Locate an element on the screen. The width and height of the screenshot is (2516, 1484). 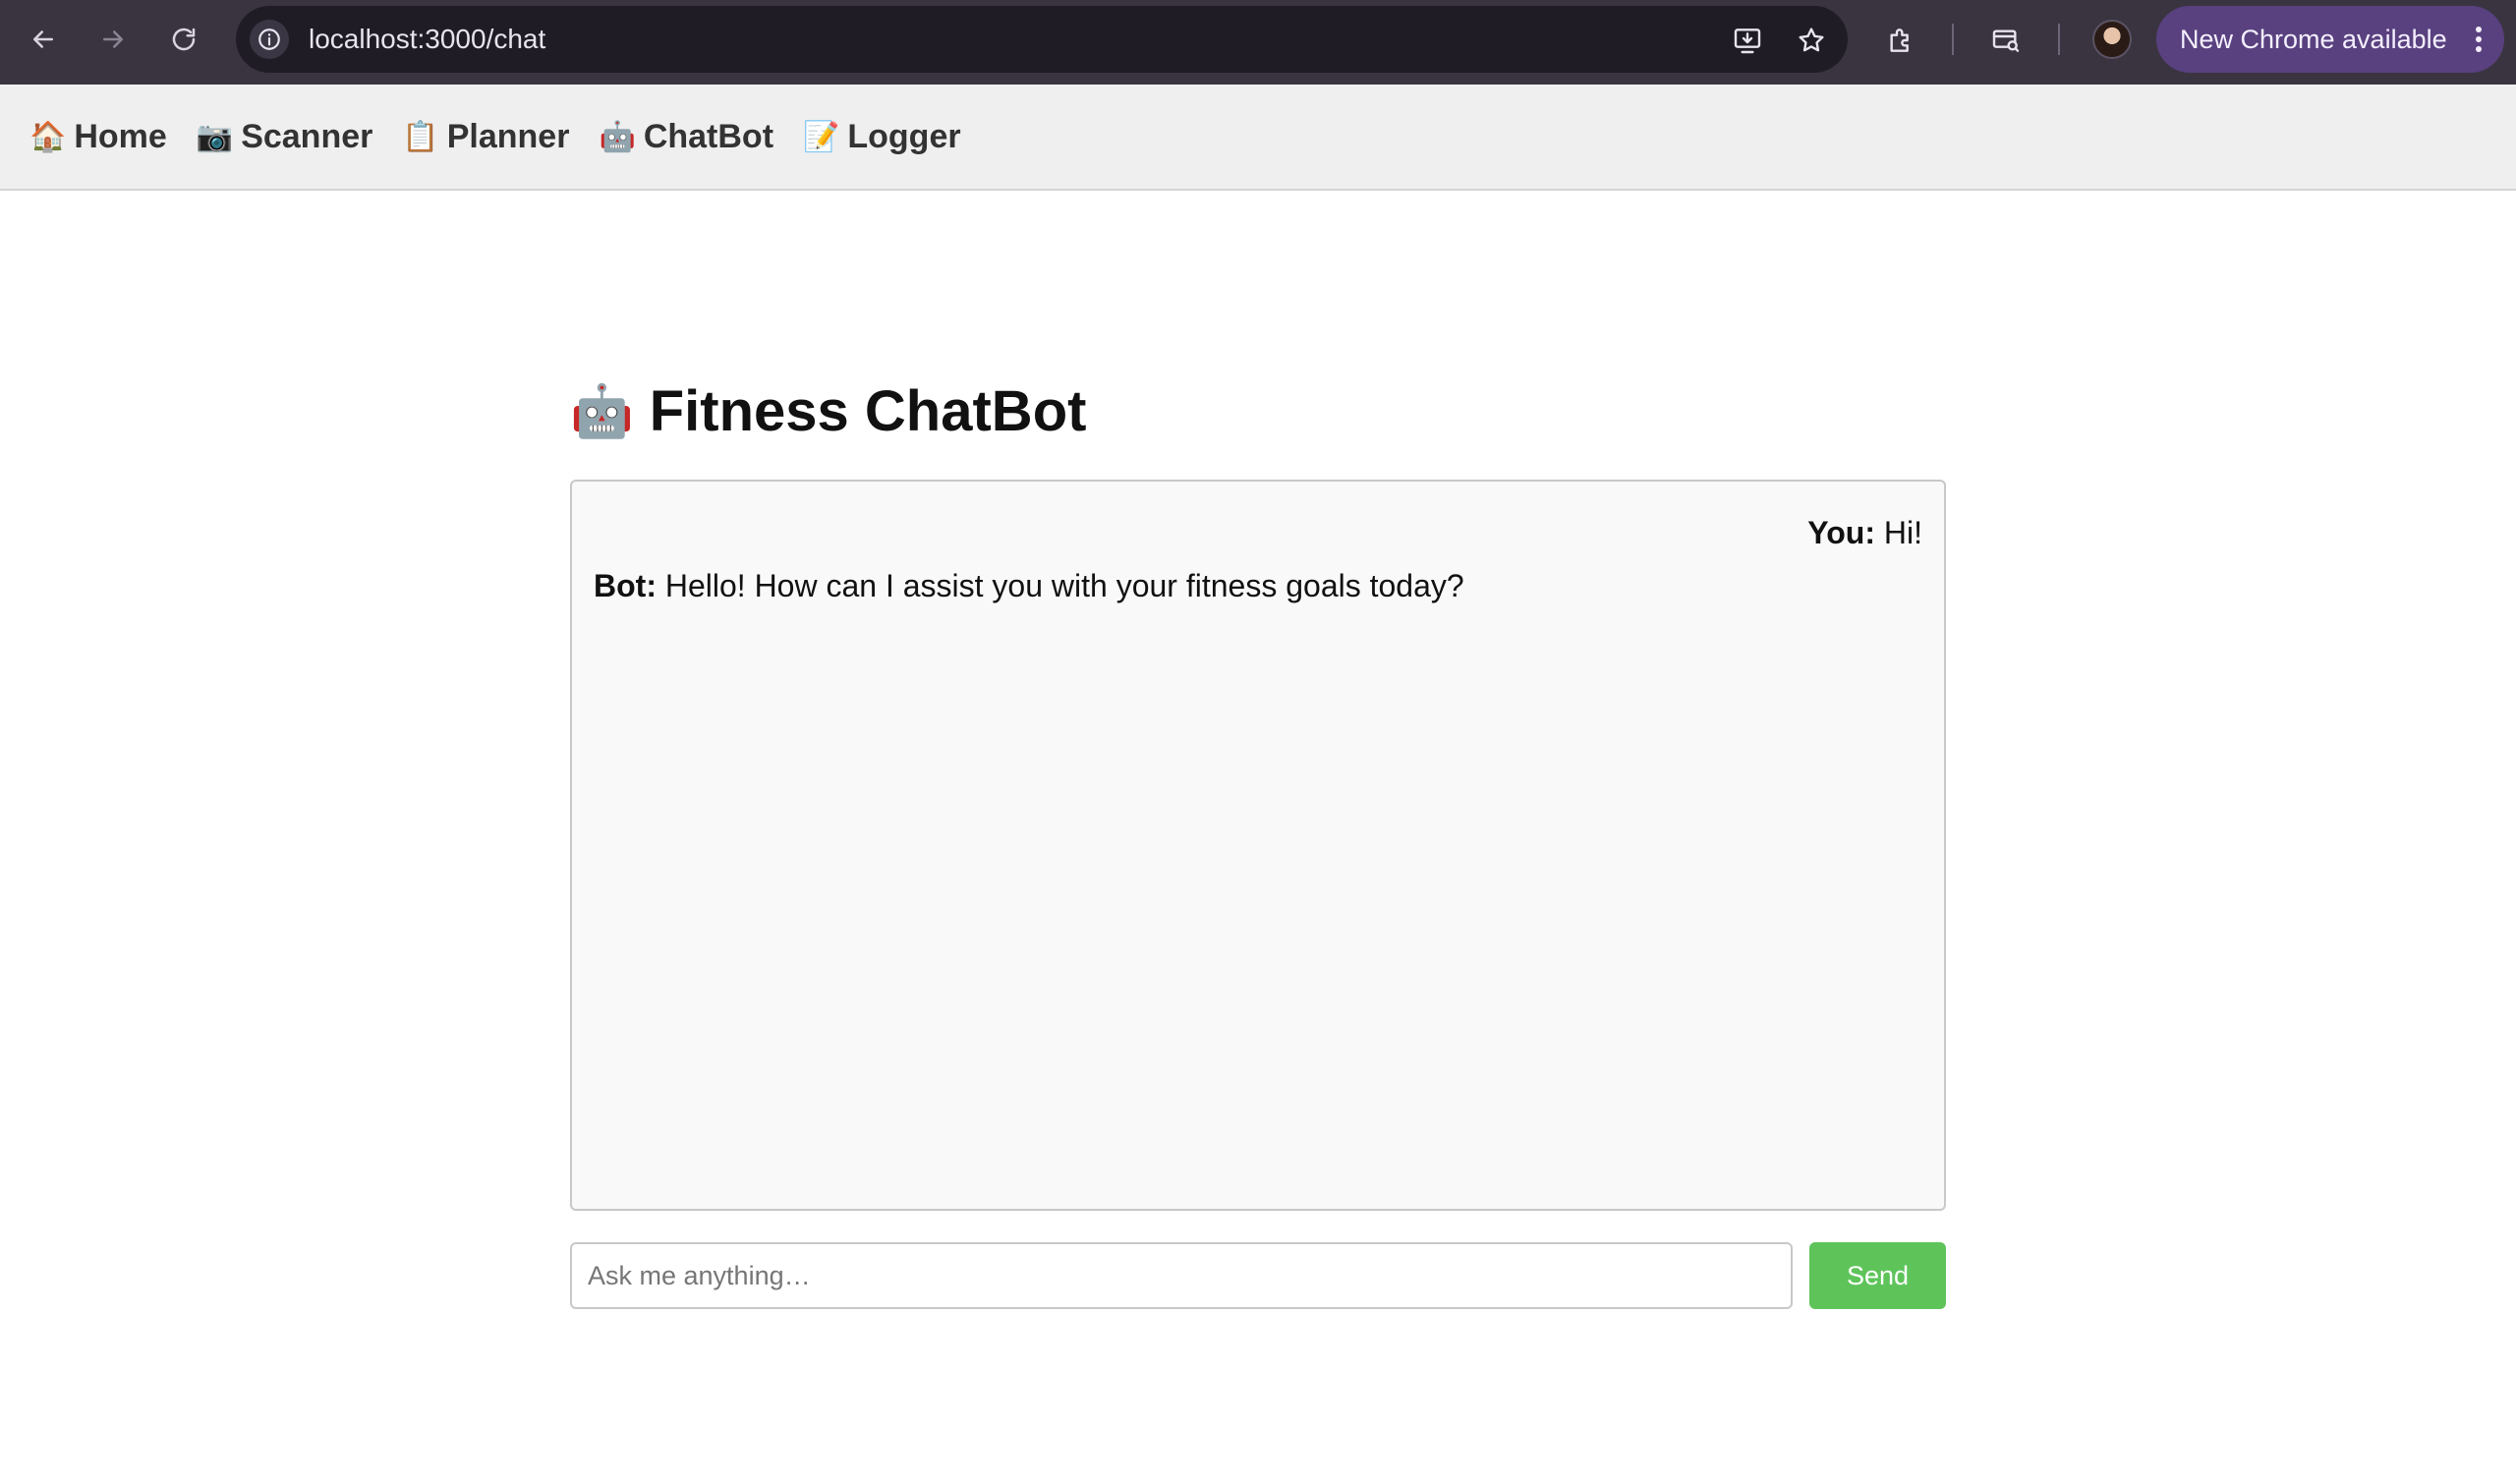
house-icon: 🏠 is located at coordinates (48, 136).